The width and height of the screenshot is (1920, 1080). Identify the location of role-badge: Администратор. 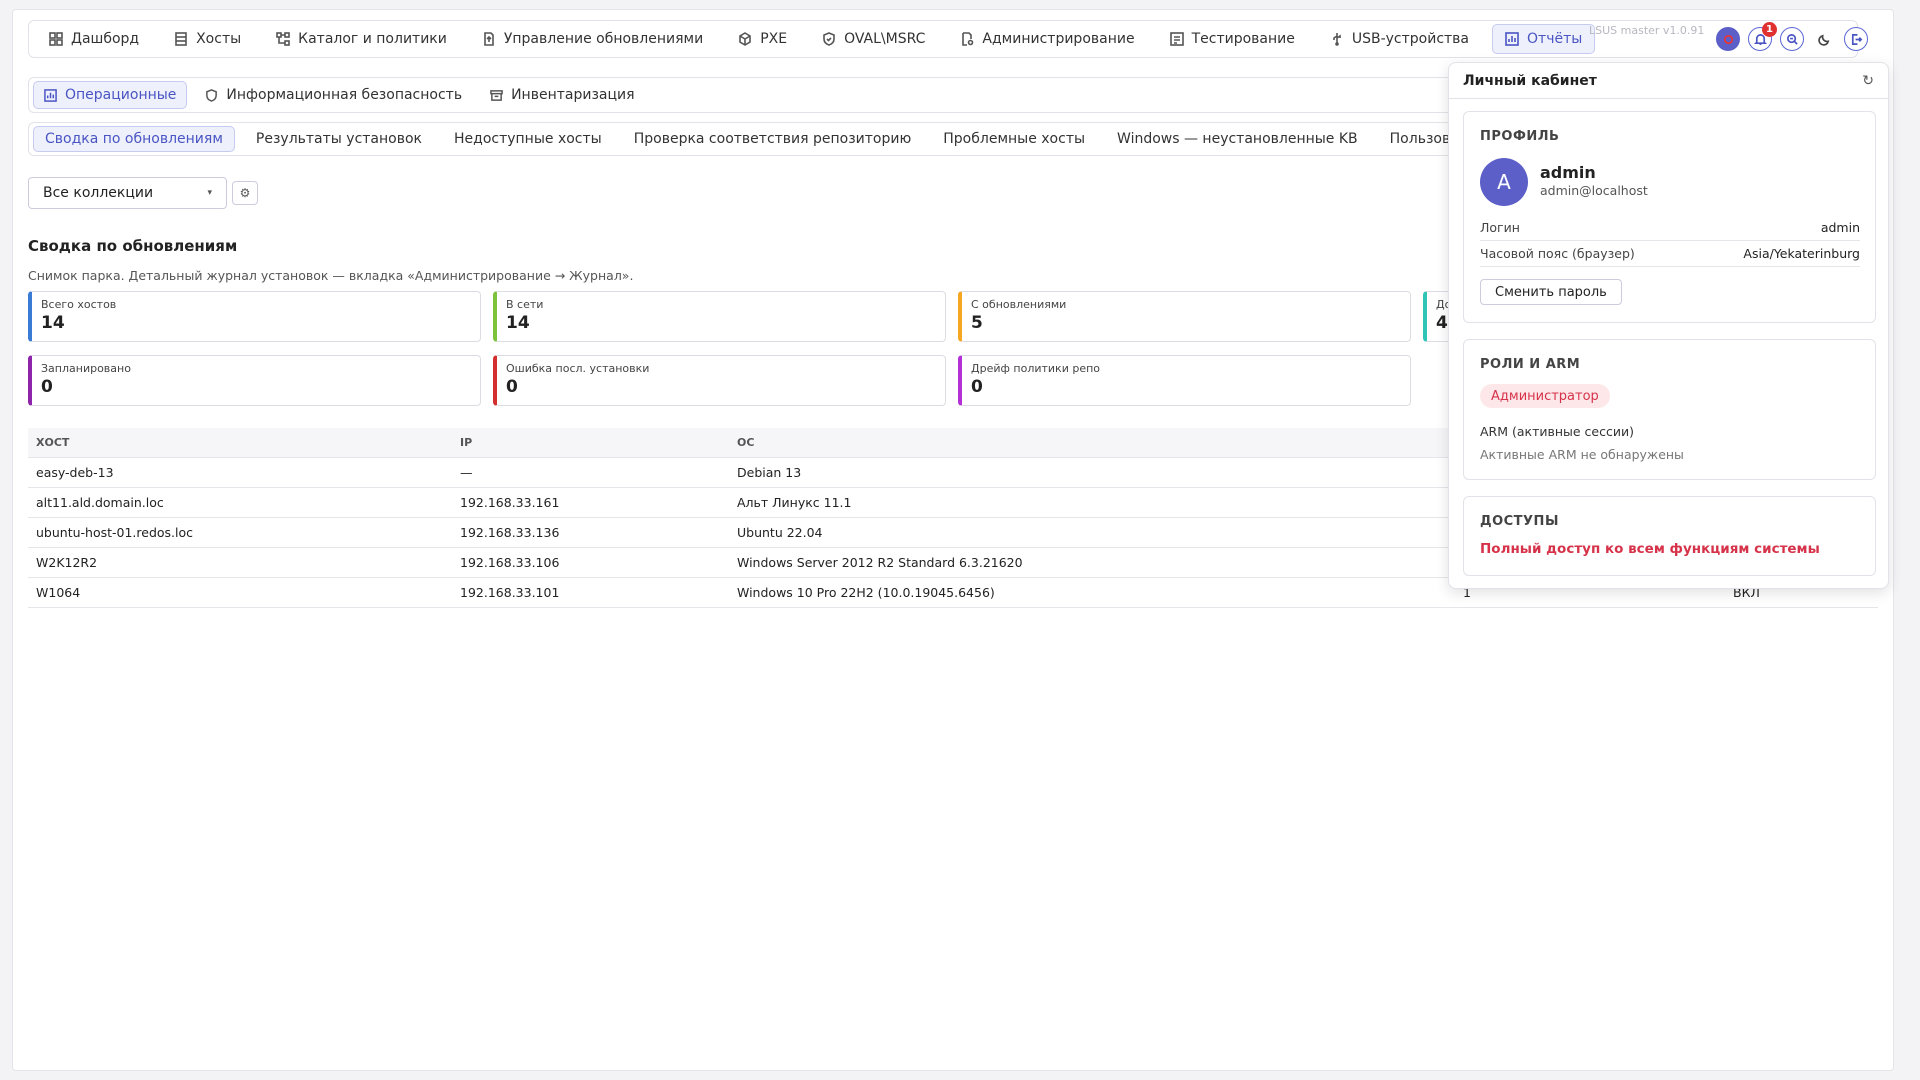
(1545, 396).